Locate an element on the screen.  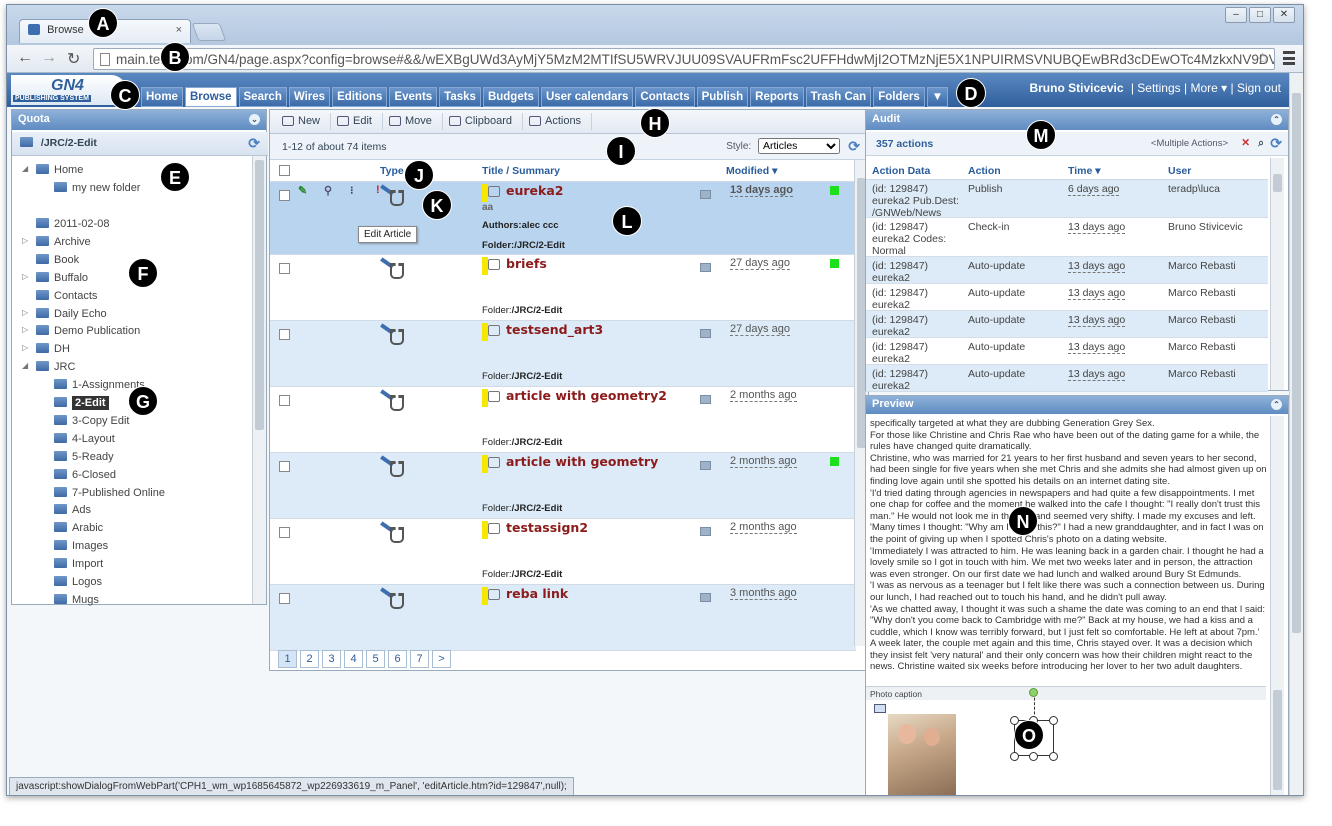
tree-item-my-new-folder: my new folder is located at coordinates (97, 188).